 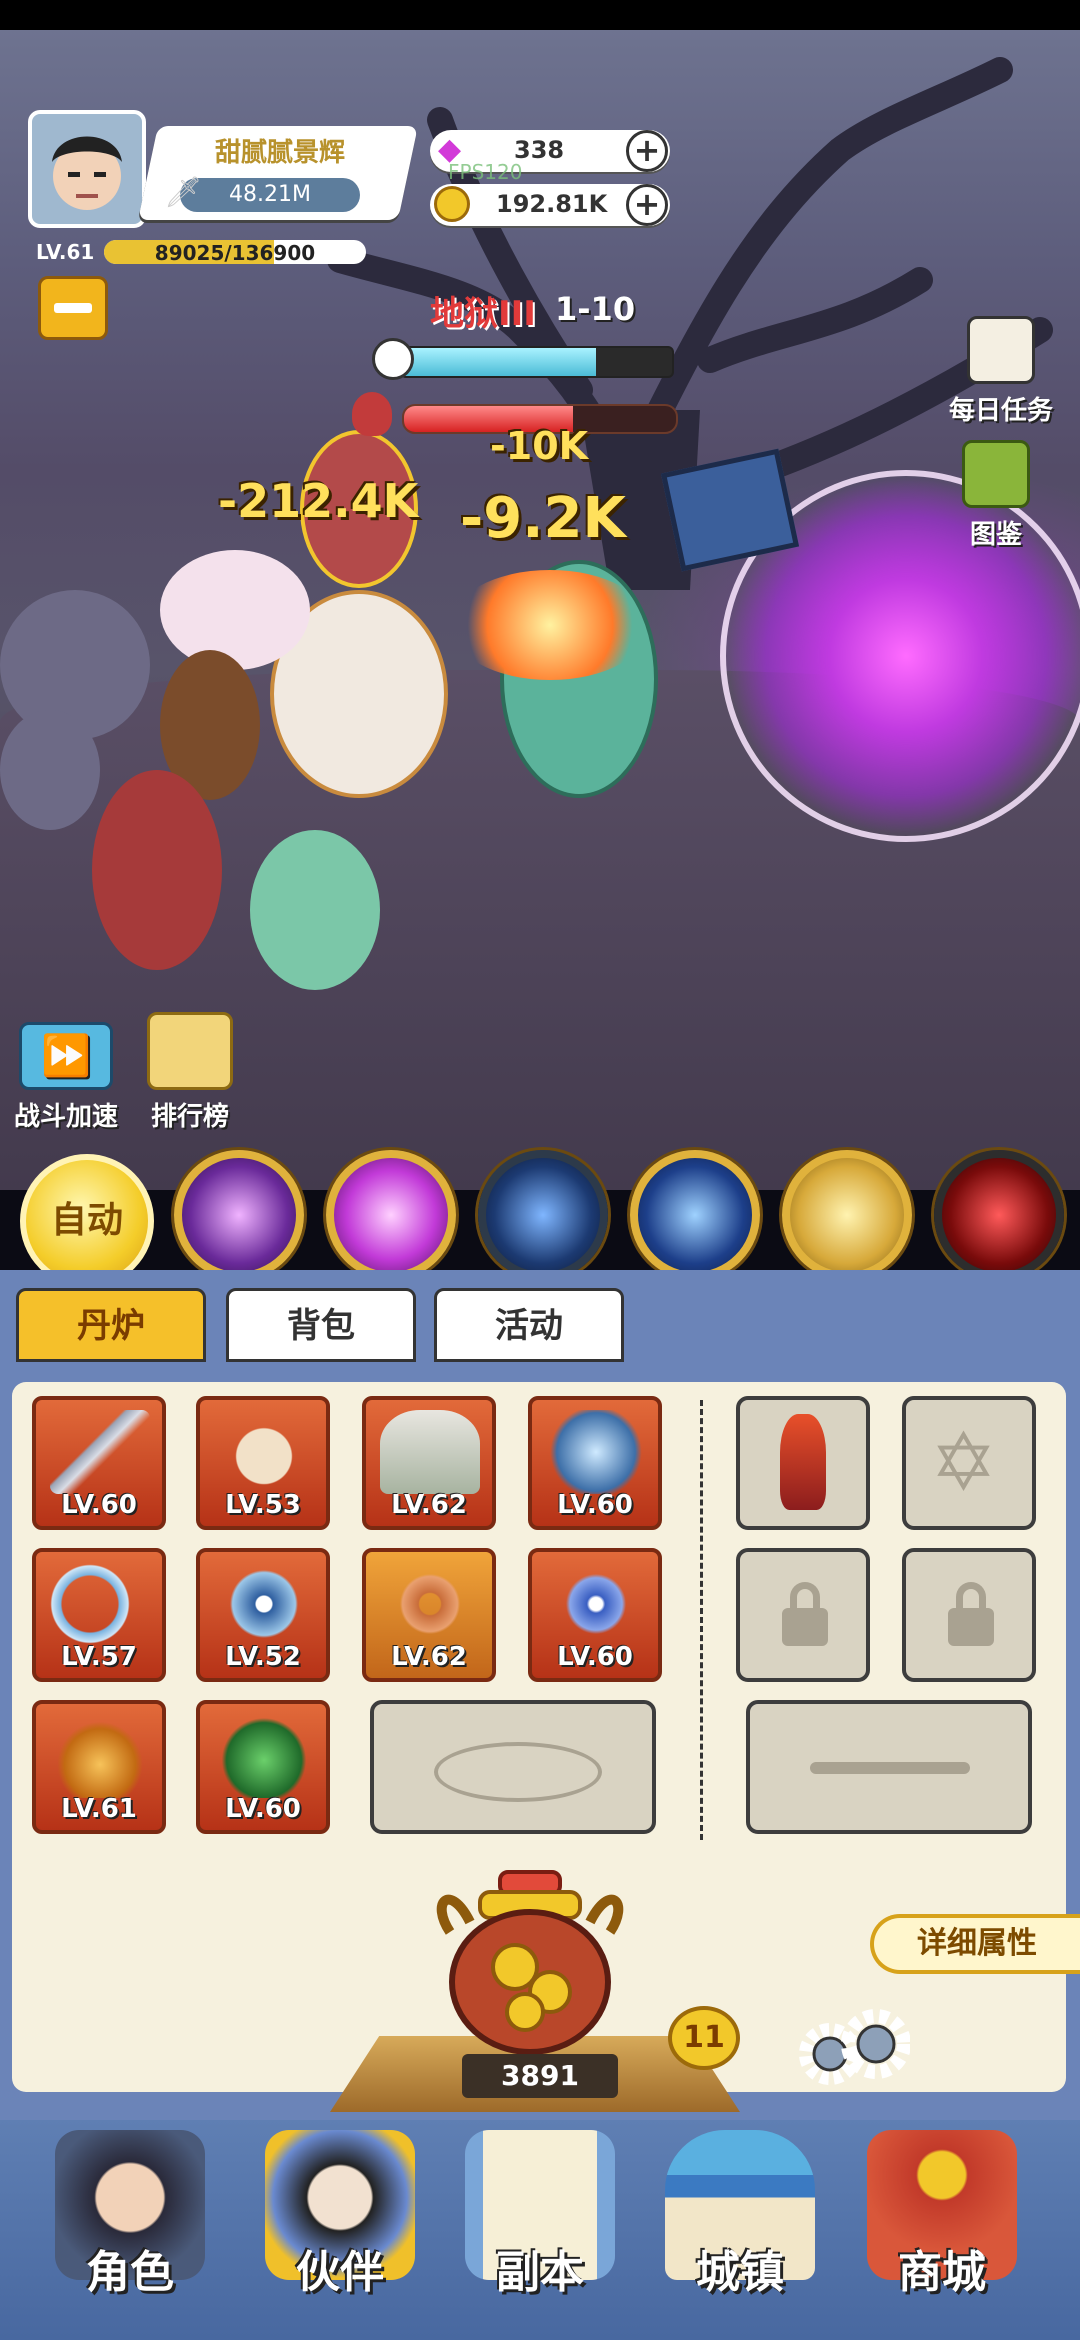 I want to click on weapon-slot, so click(x=889, y=1767).